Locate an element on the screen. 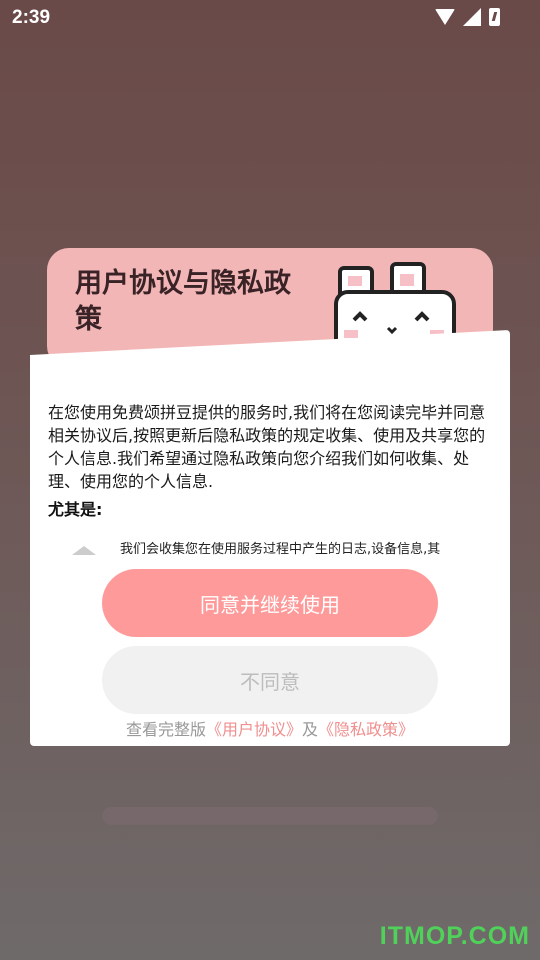 Image resolution: width=540 pixels, height=960 pixels. bullet-icon is located at coordinates (84, 550).